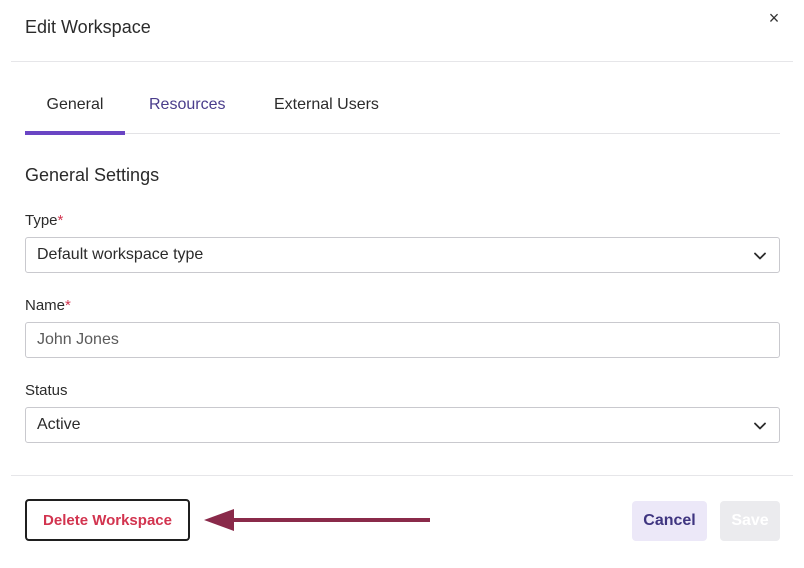 The image size is (804, 568). I want to click on save-button: Save, so click(750, 521).